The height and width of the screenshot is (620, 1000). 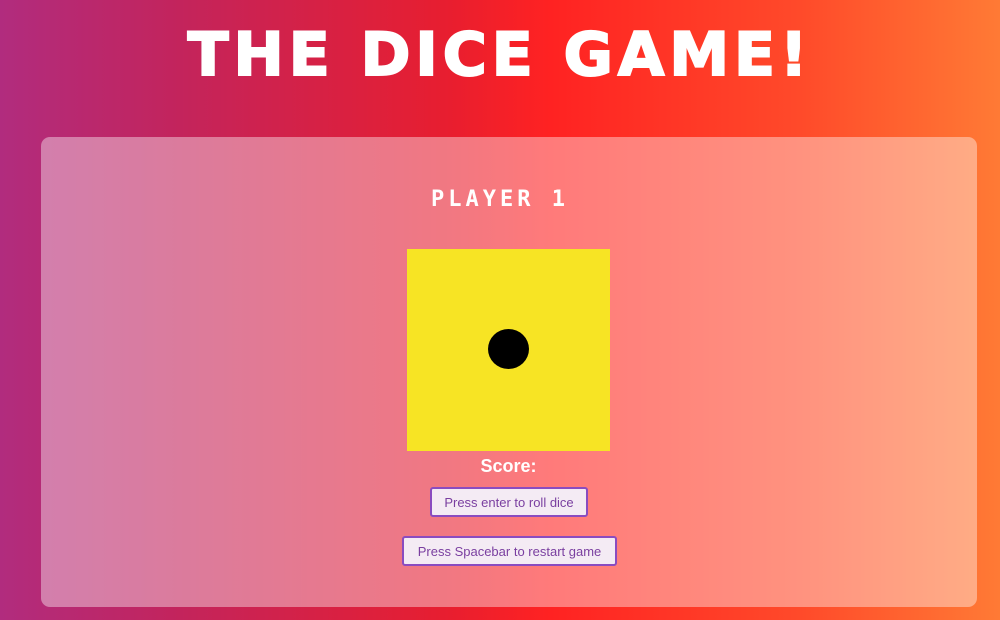 I want to click on die-face, so click(x=508, y=350).